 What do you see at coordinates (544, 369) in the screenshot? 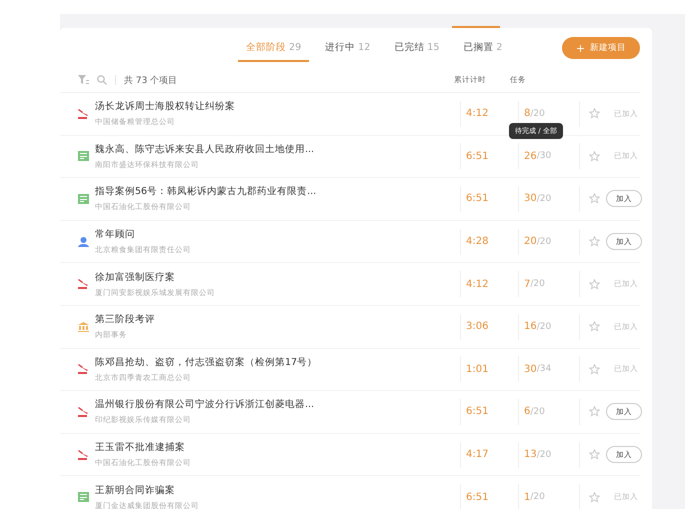
I see `tasks-total: /34` at bounding box center [544, 369].